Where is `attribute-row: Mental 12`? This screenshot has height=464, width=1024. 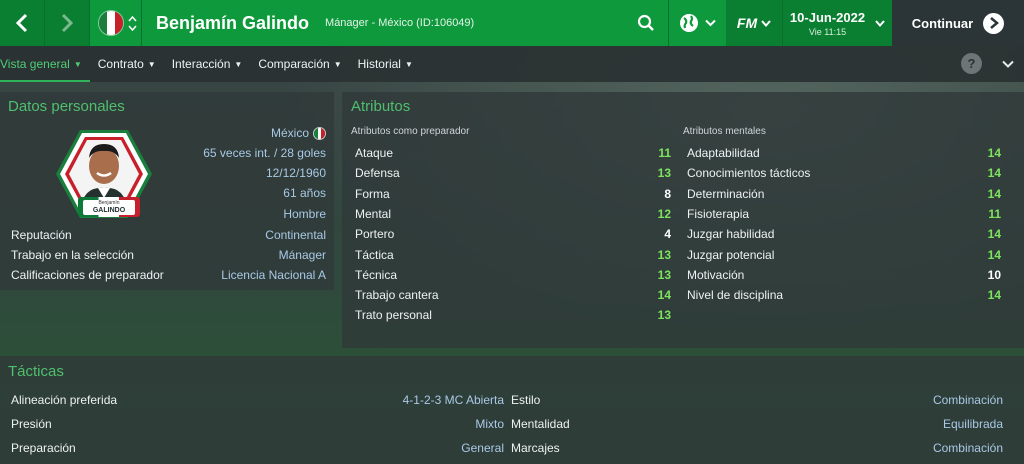 attribute-row: Mental 12 is located at coordinates (513, 214).